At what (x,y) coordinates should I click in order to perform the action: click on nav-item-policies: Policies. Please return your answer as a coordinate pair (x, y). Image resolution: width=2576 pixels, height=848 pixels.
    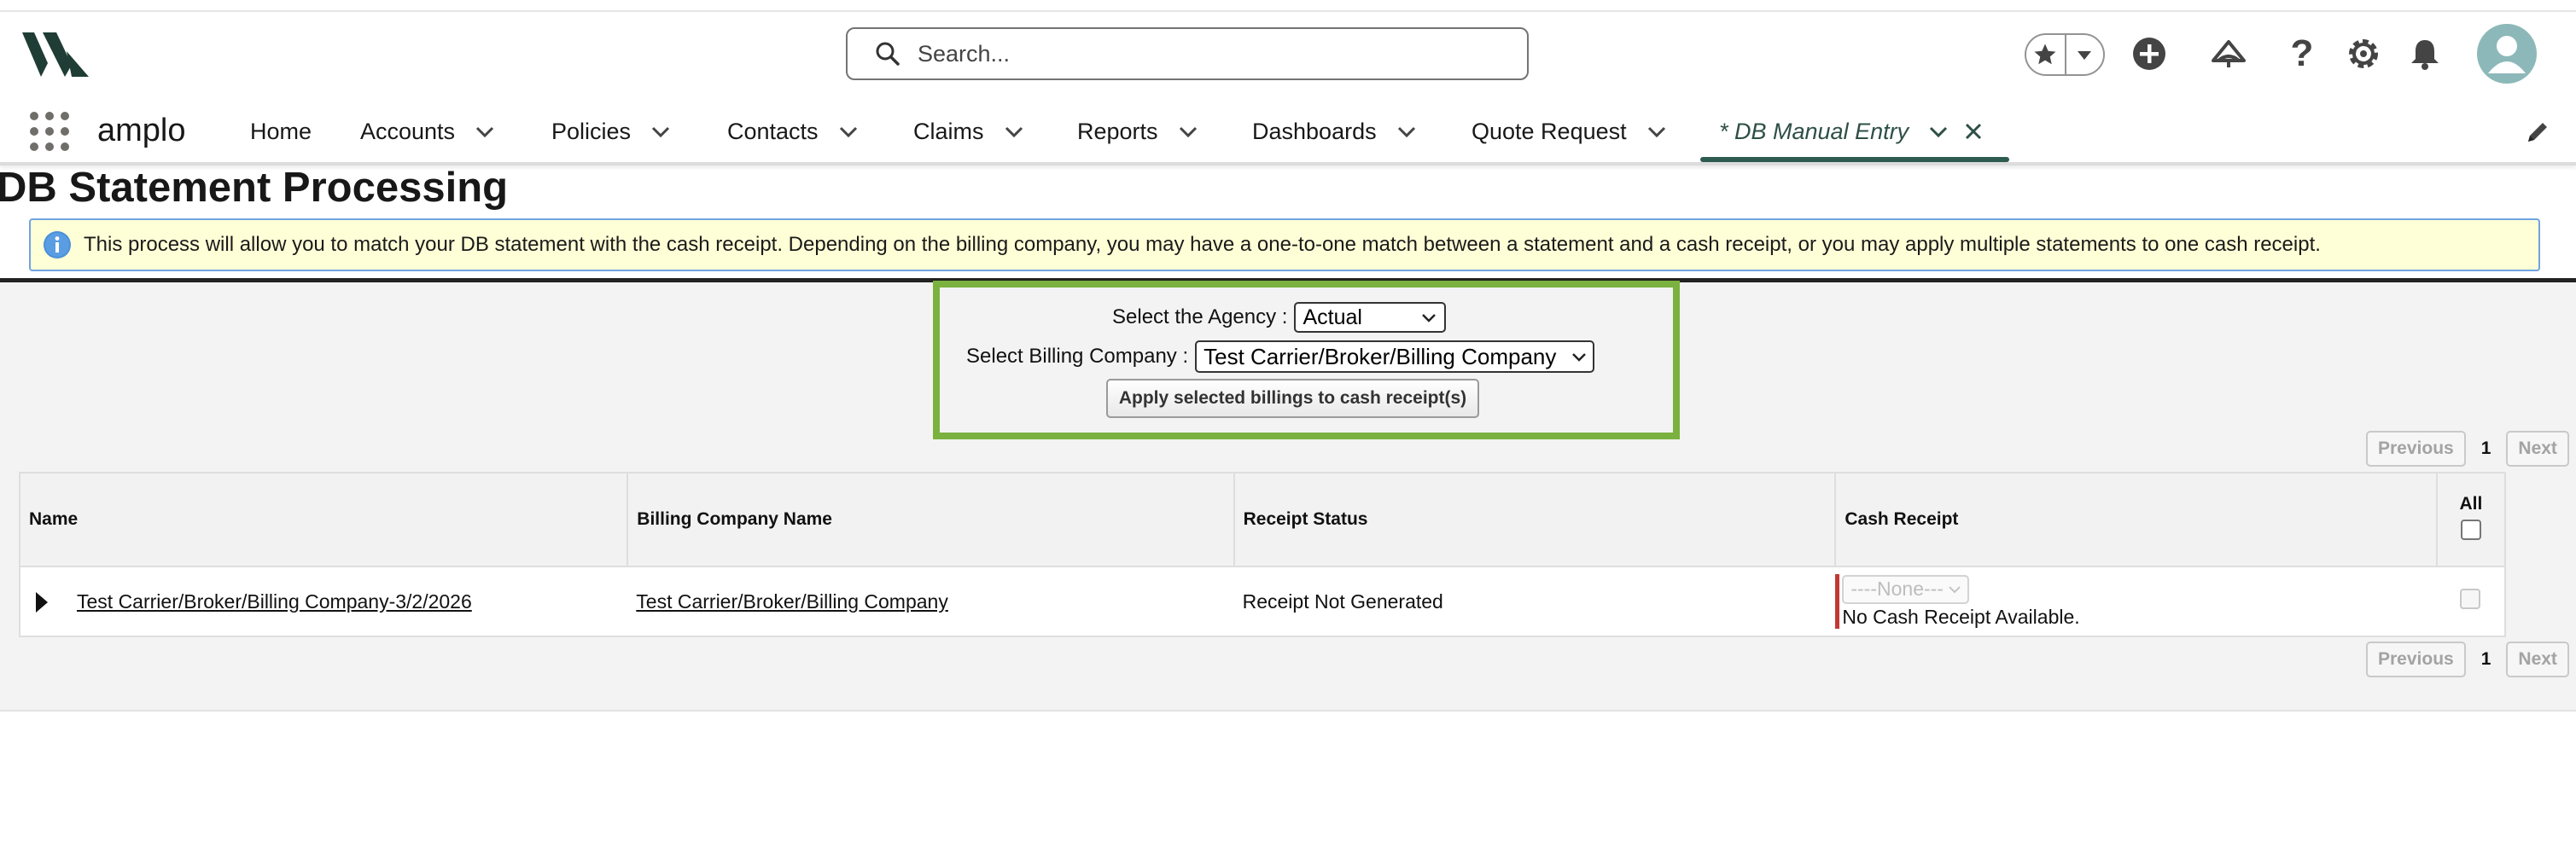
    Looking at the image, I should click on (611, 132).